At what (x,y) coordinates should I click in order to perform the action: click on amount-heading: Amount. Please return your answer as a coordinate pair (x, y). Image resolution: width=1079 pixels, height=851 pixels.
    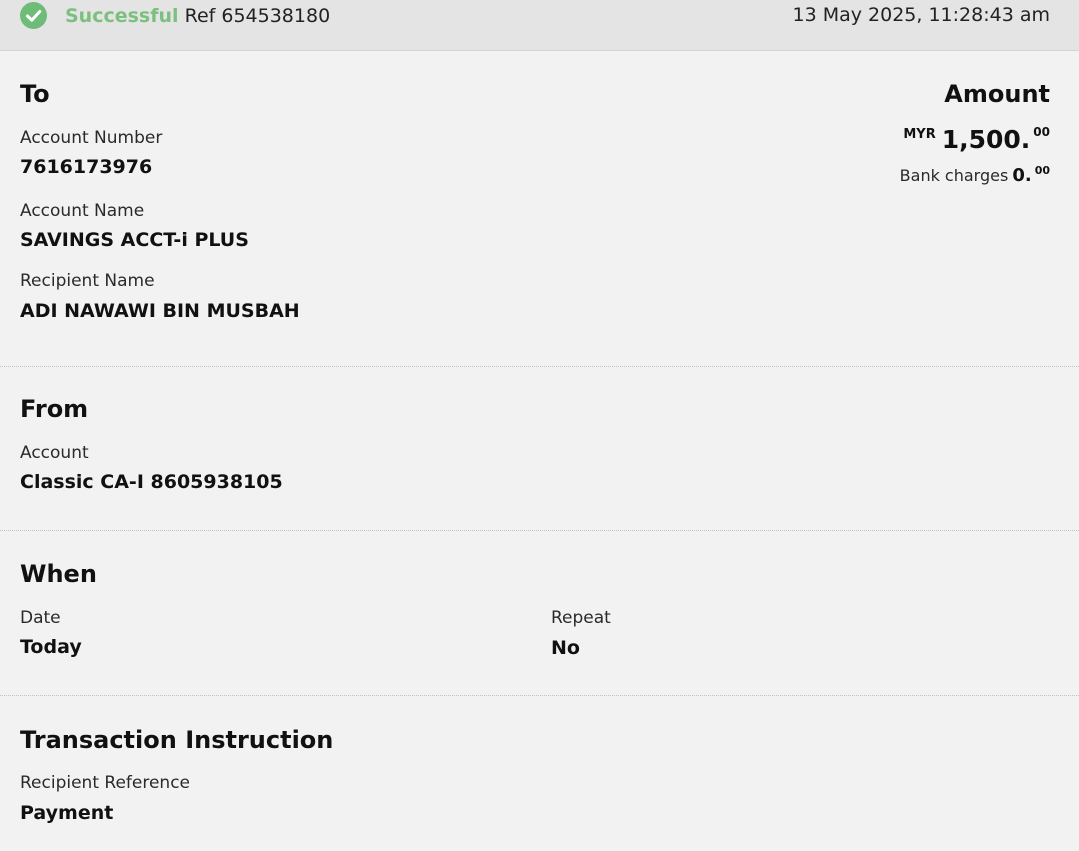
    Looking at the image, I should click on (997, 94).